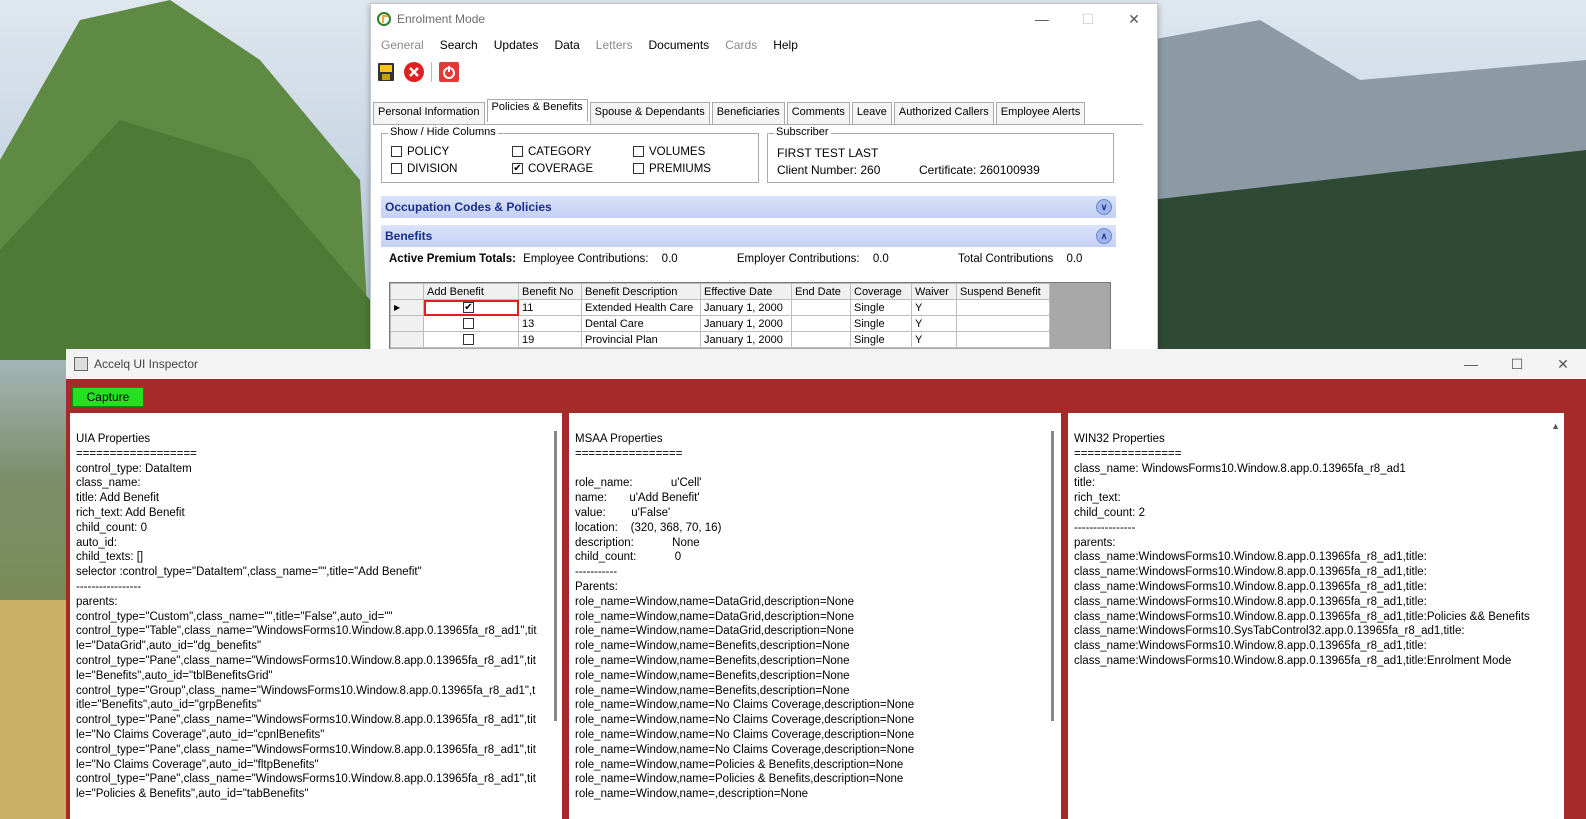 The height and width of the screenshot is (819, 1586). What do you see at coordinates (1555, 426) in the screenshot?
I see `scroll-up-arrow-icon: ▲` at bounding box center [1555, 426].